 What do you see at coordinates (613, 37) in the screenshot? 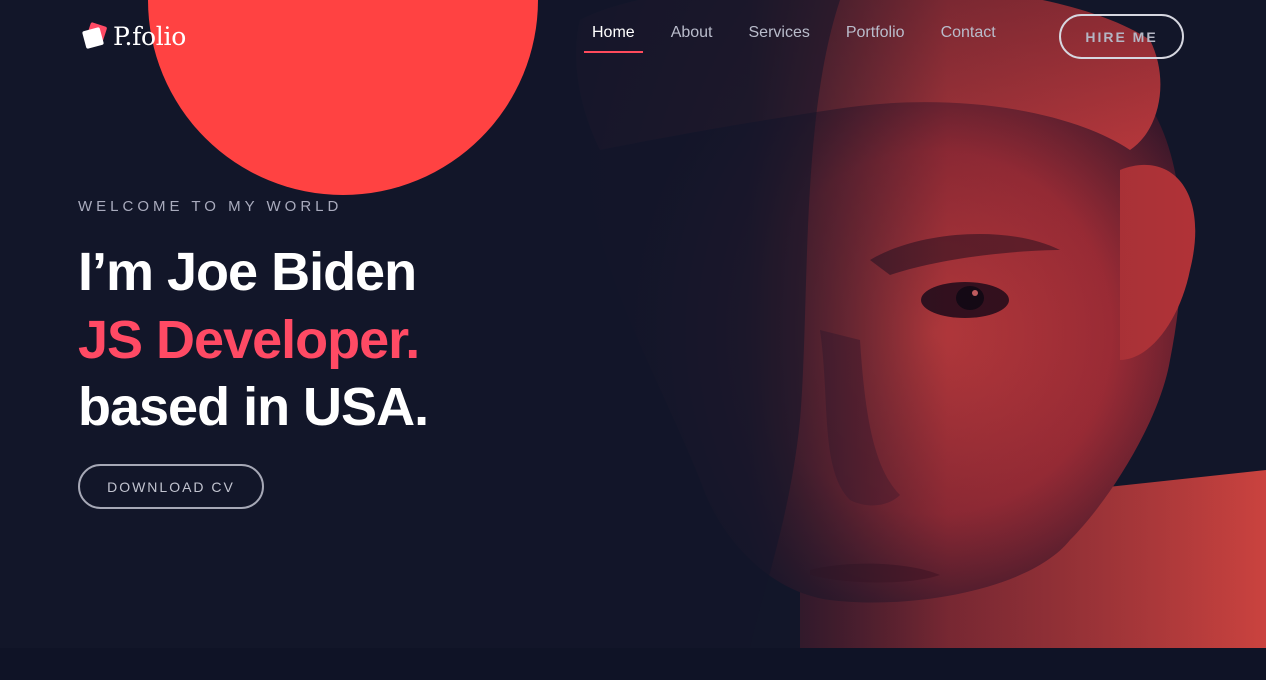
I see `nav-home: Home` at bounding box center [613, 37].